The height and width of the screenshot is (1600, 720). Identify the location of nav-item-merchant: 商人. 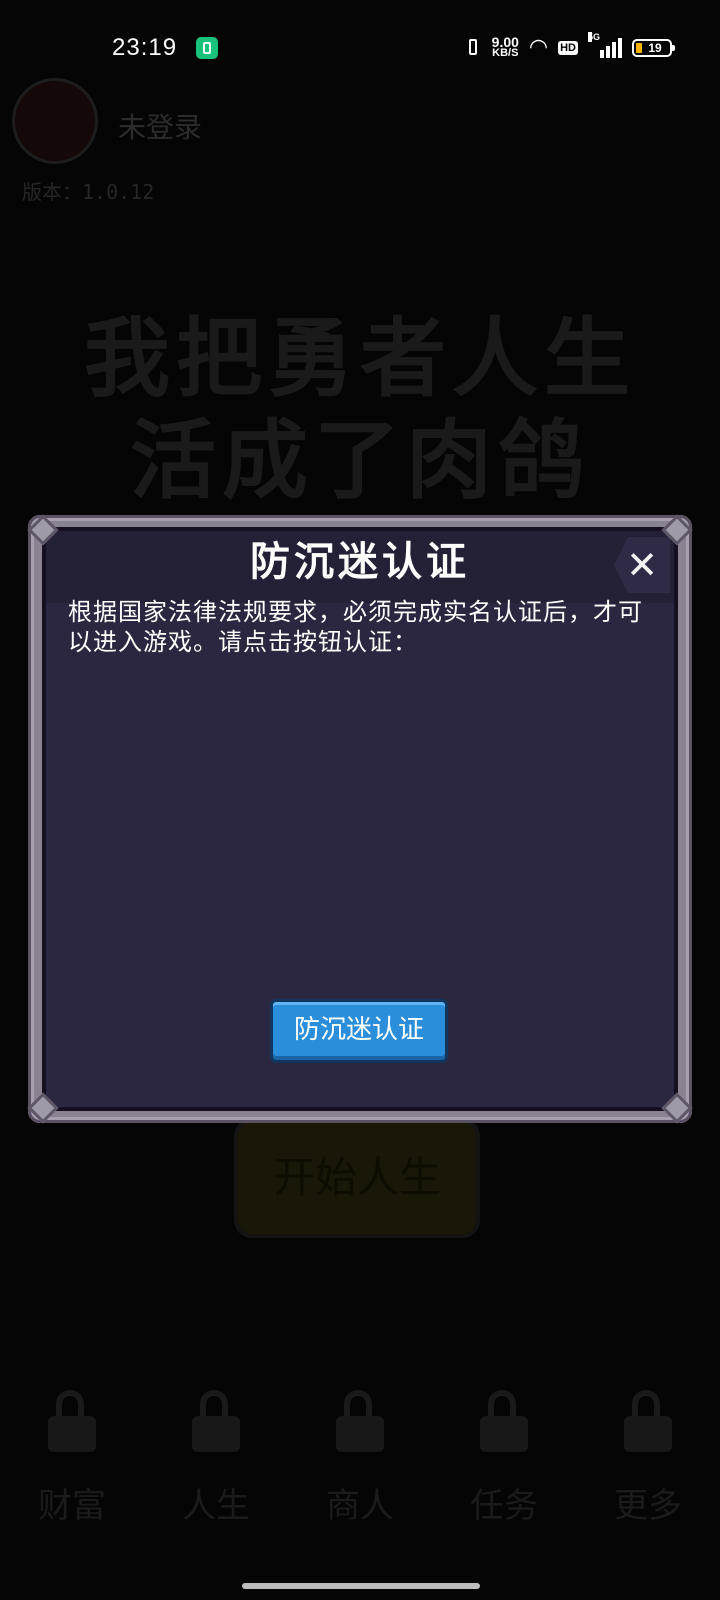
(360, 1465).